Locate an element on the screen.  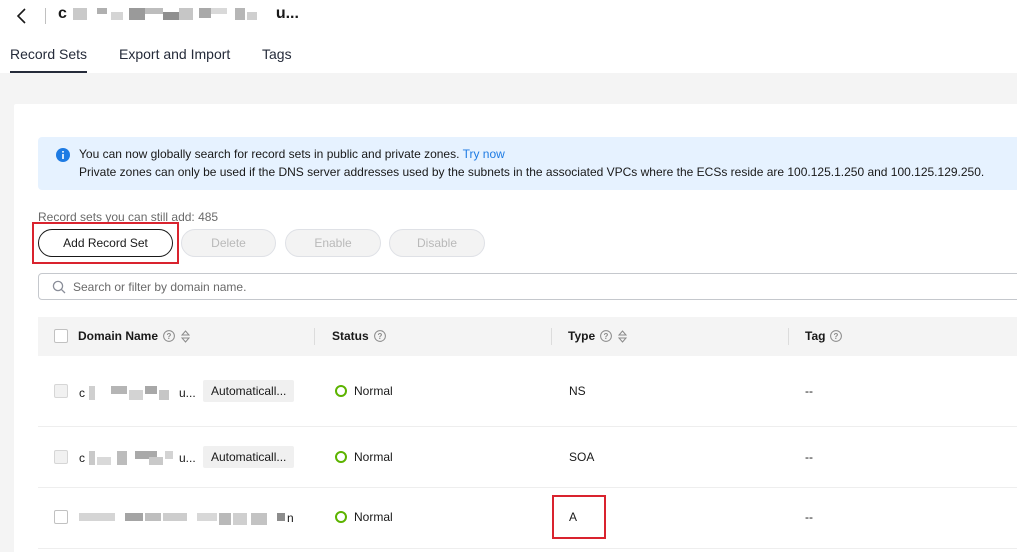
domain-name-end: n is located at coordinates (290, 518).